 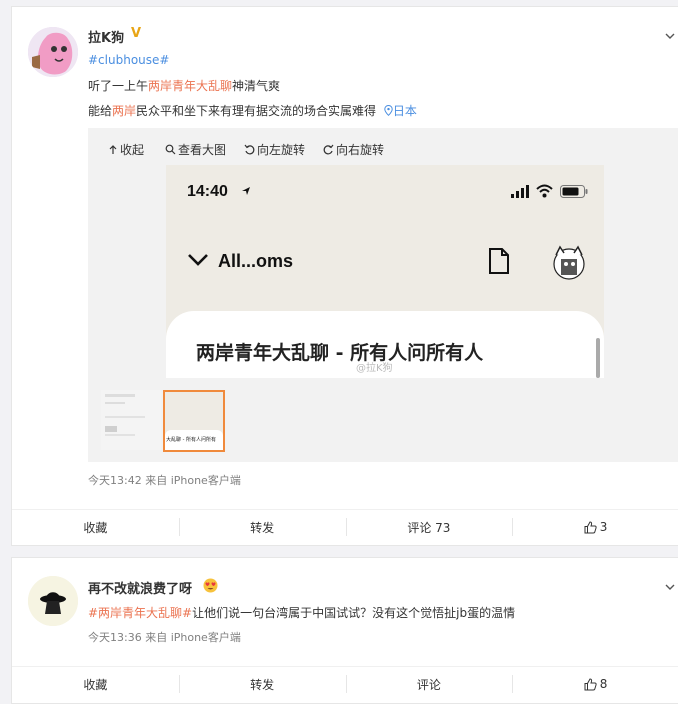 I want to click on view-large-button: 查看大图, so click(x=195, y=149).